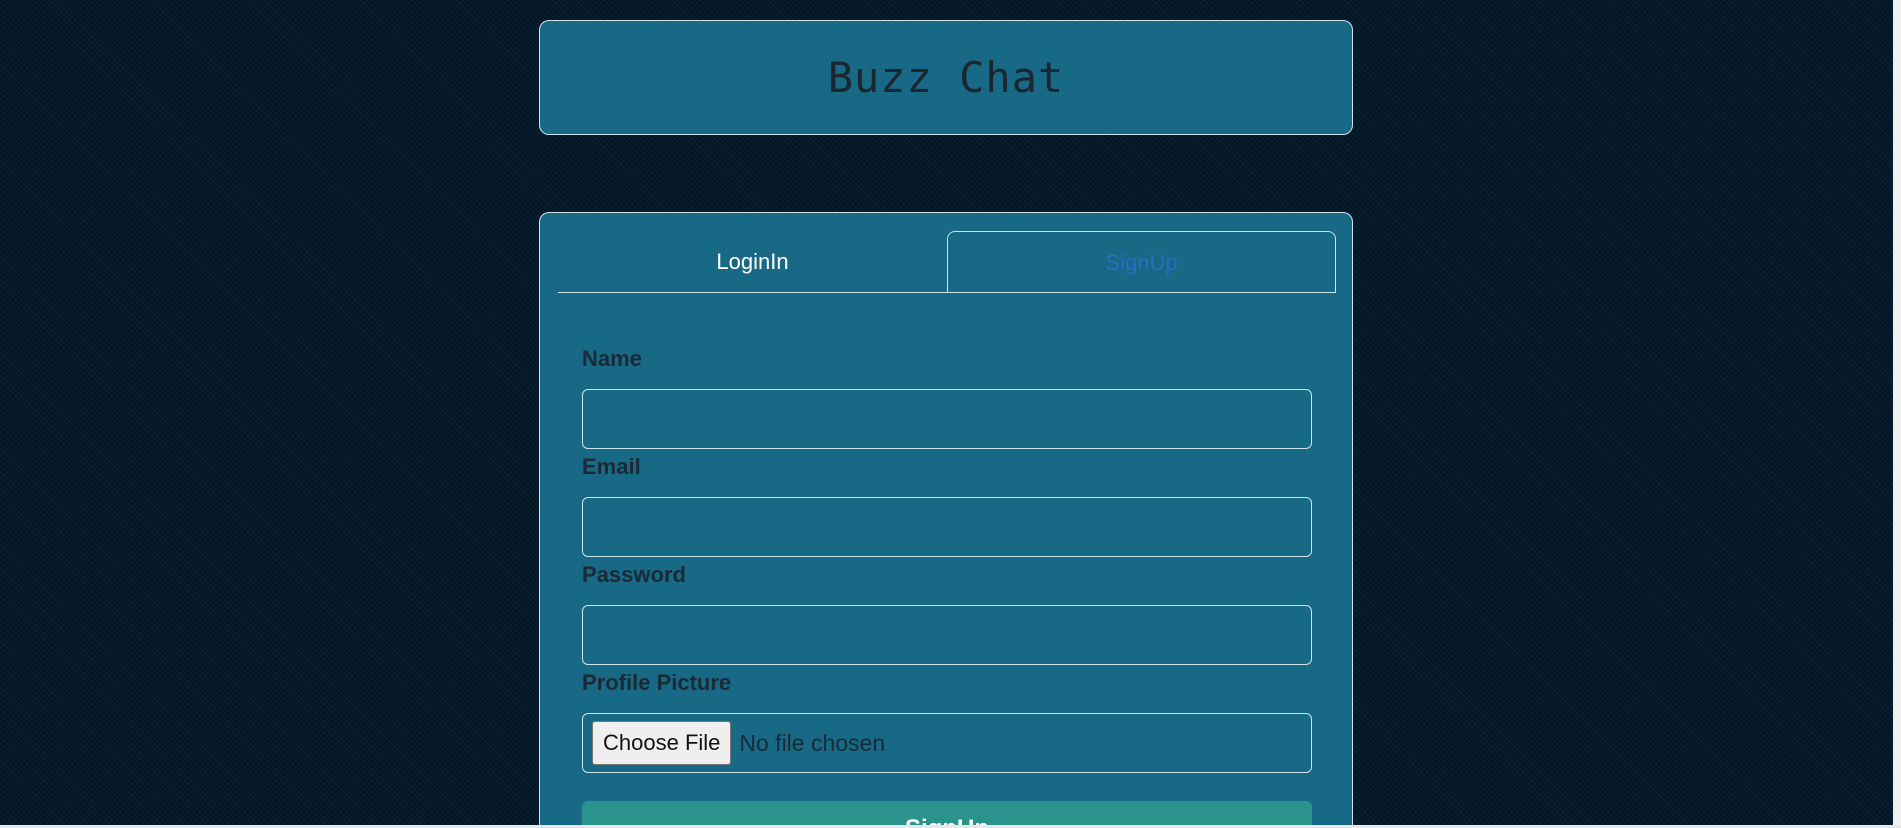 The width and height of the screenshot is (1901, 828). I want to click on tab-signup: SignUp, so click(1141, 262).